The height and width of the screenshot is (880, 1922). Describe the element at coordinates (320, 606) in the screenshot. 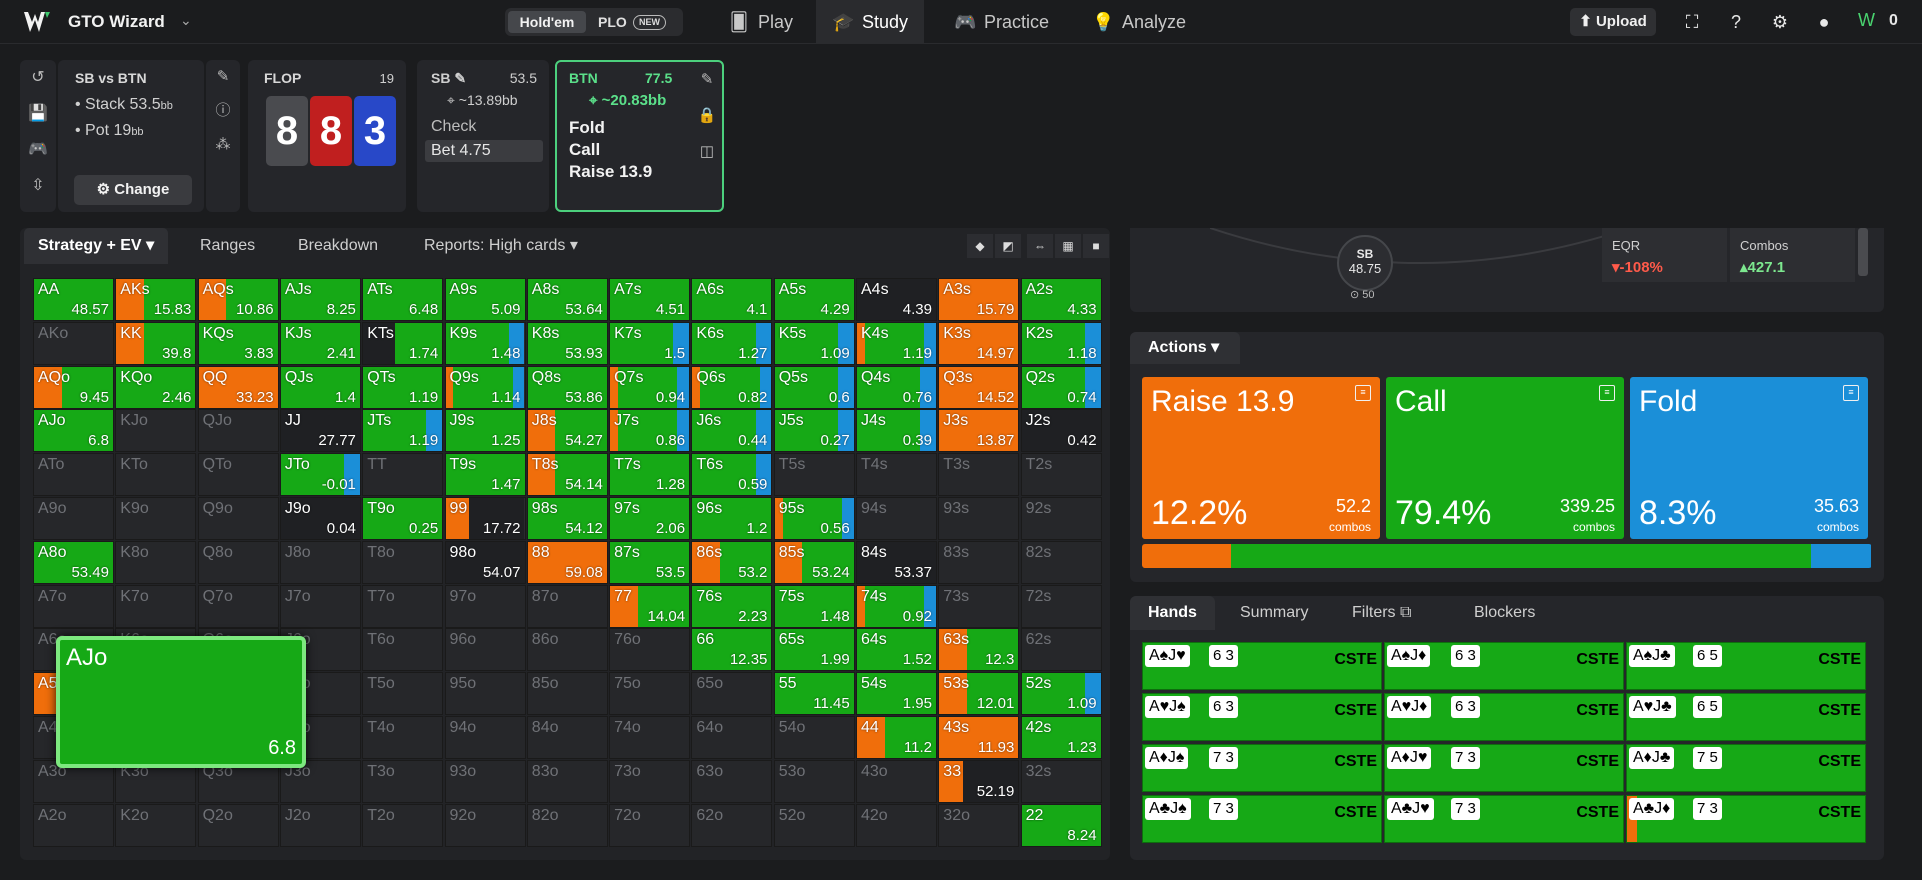

I see `hand-cell: J7o` at that location.